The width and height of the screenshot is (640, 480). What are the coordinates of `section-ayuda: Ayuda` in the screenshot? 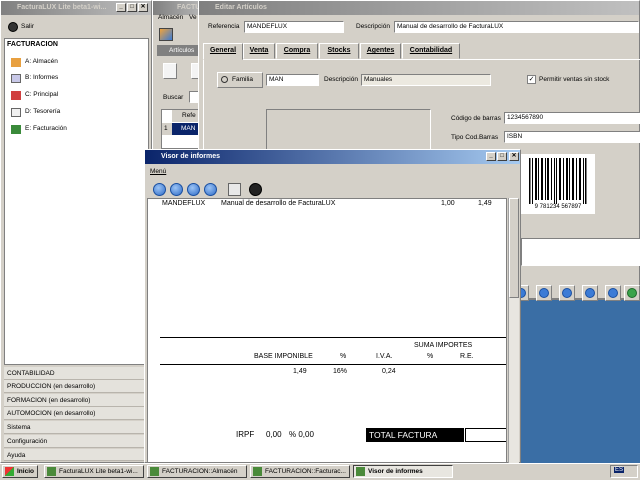 It's located at (74, 455).